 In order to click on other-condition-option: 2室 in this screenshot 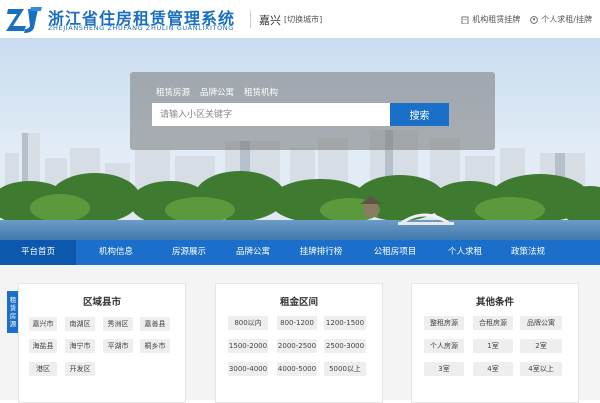, I will do `click(541, 346)`.